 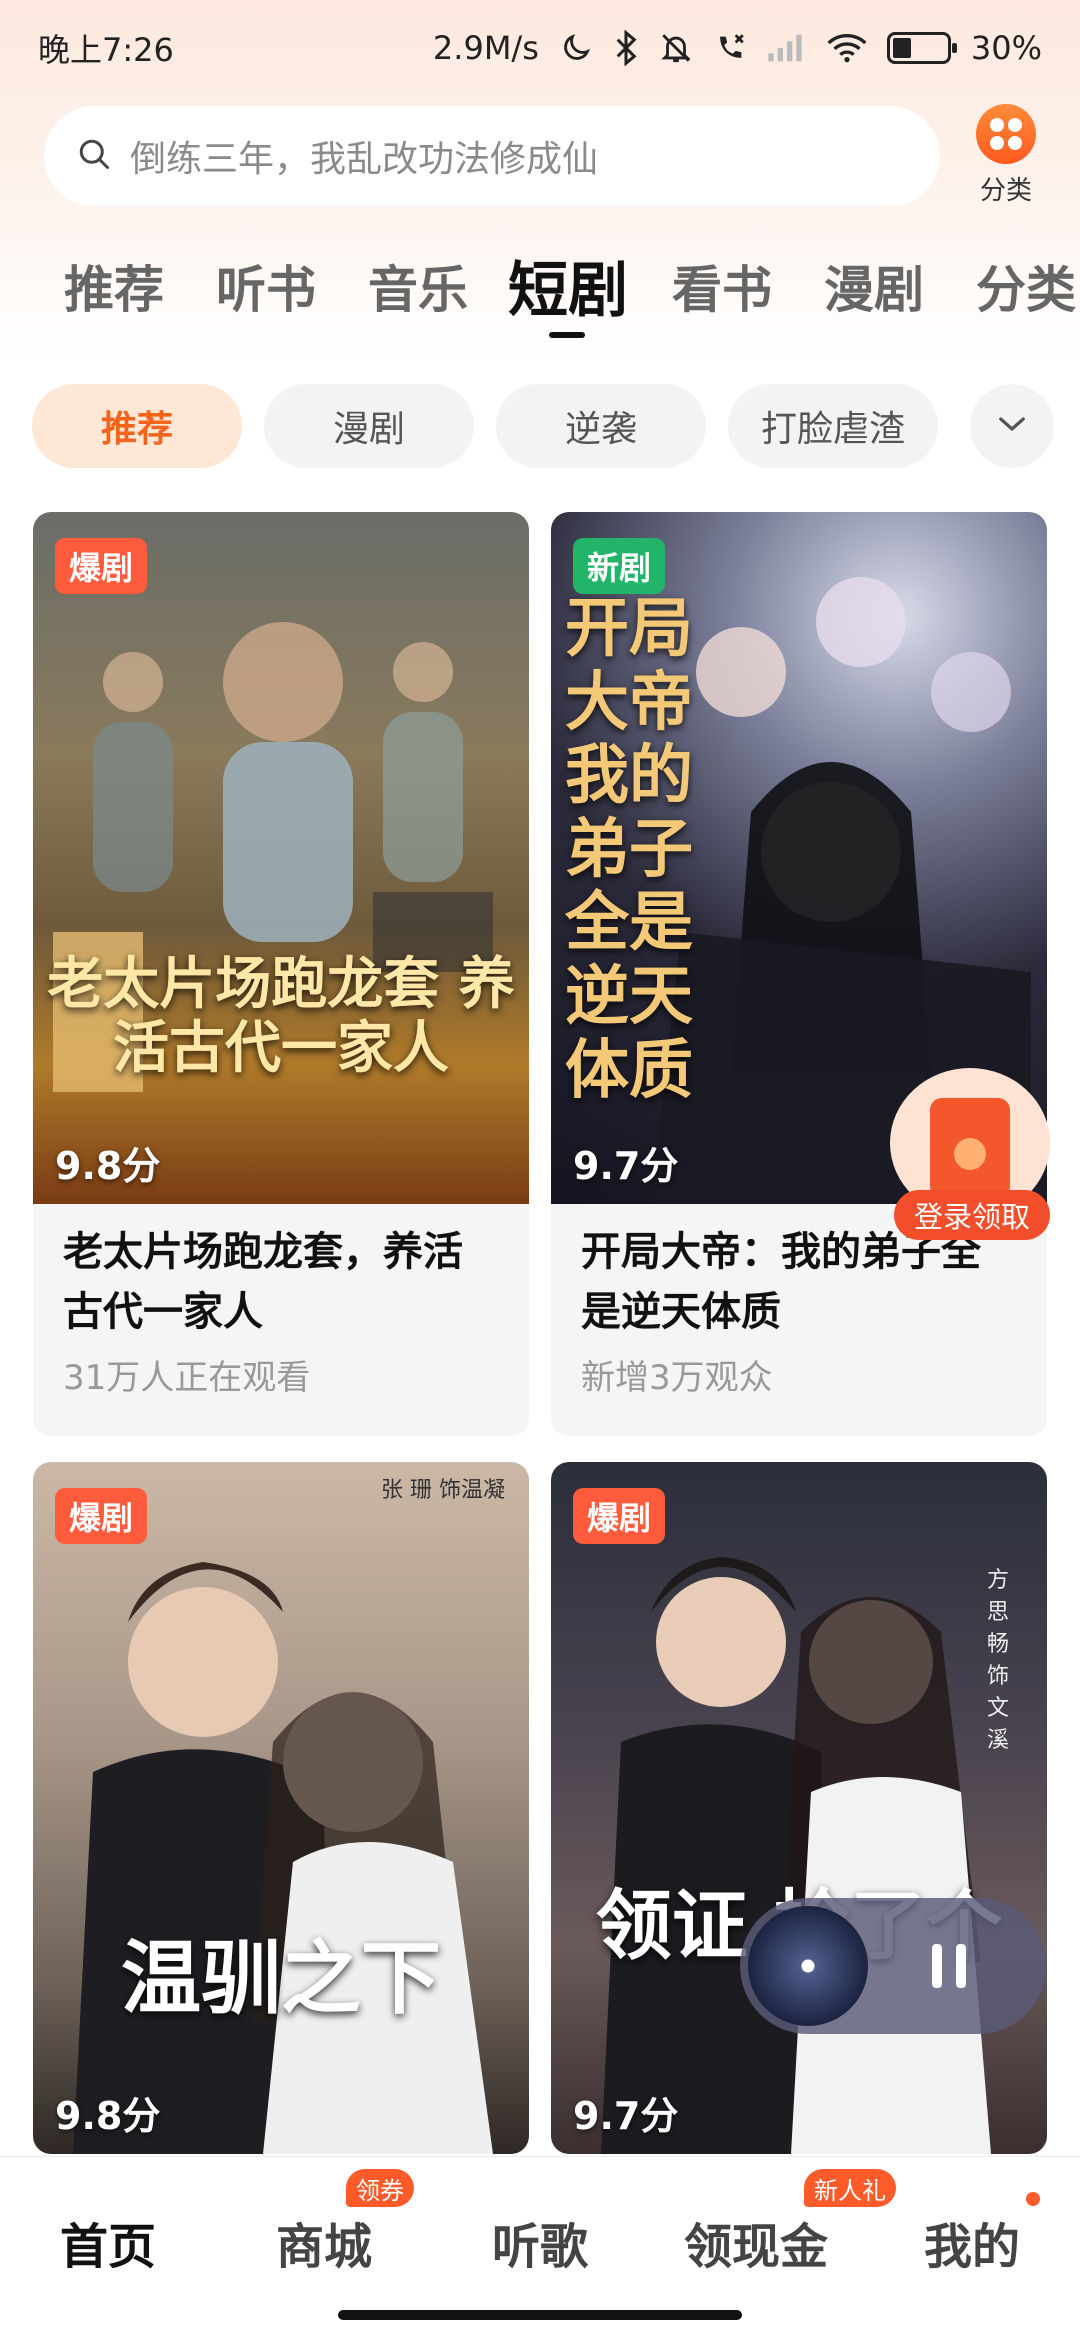 I want to click on viewer-count: 新增3万观众, so click(x=677, y=1378).